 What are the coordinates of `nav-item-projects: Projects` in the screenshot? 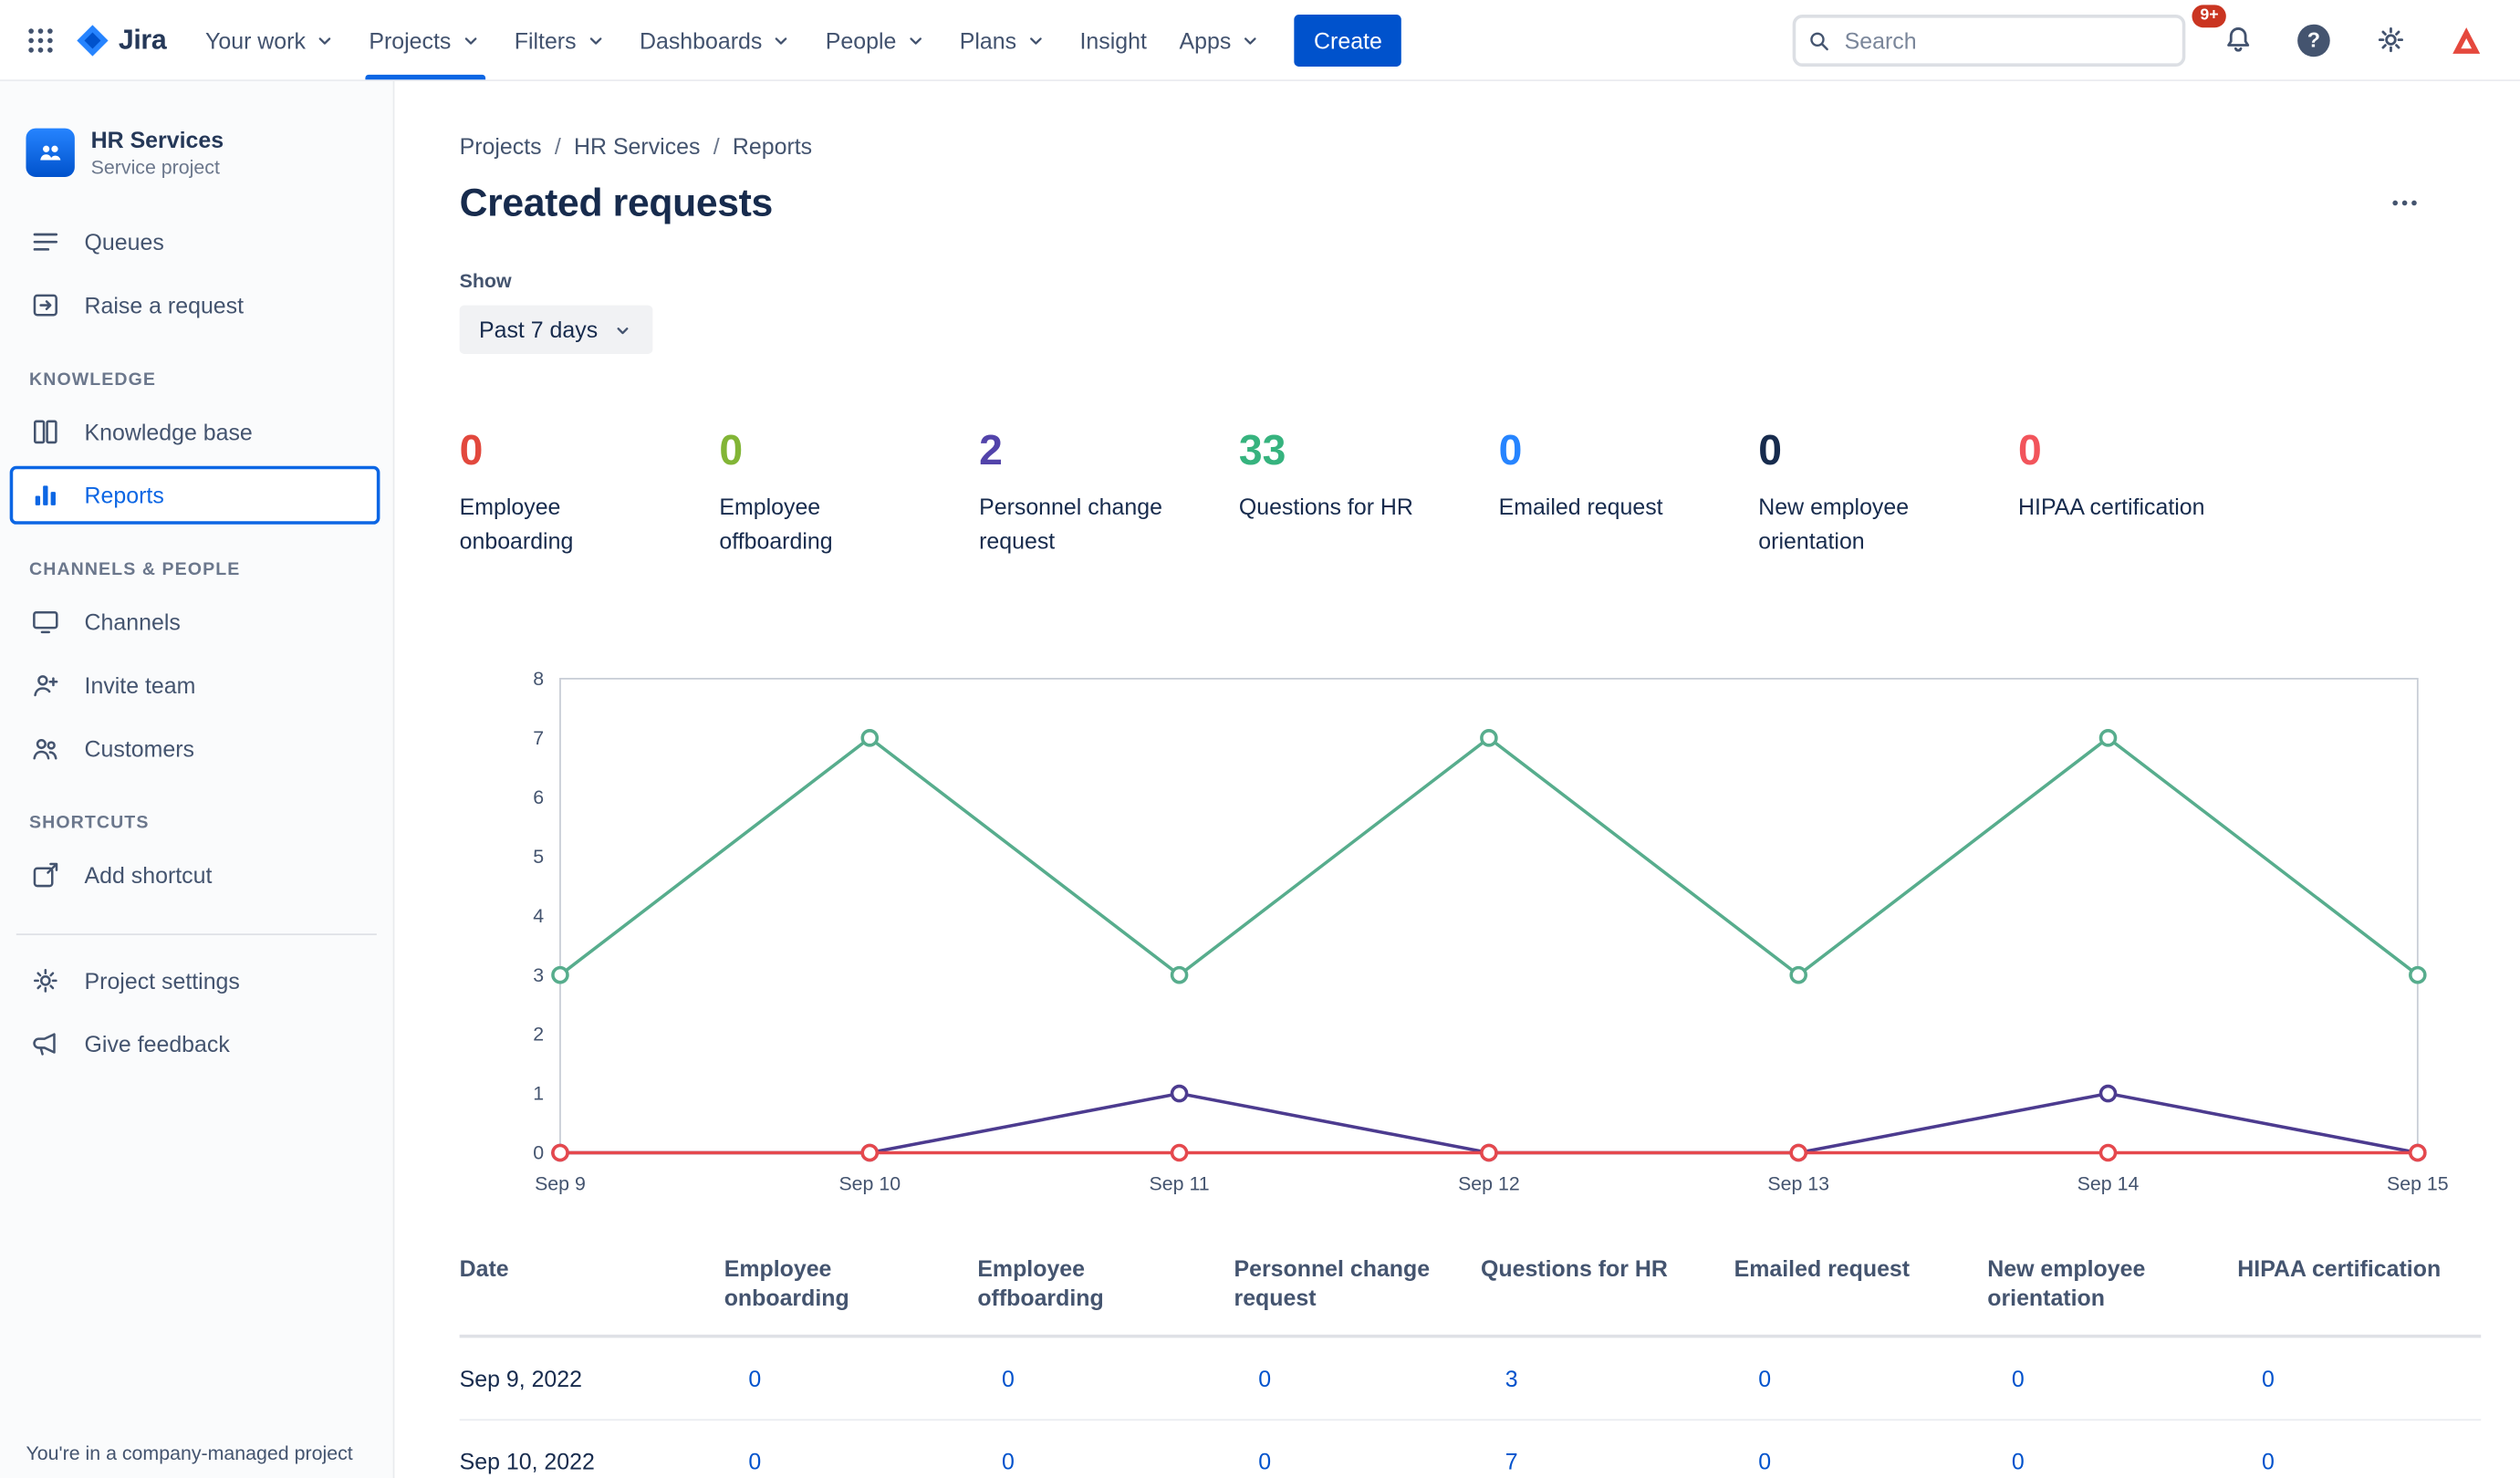 It's located at (425, 40).